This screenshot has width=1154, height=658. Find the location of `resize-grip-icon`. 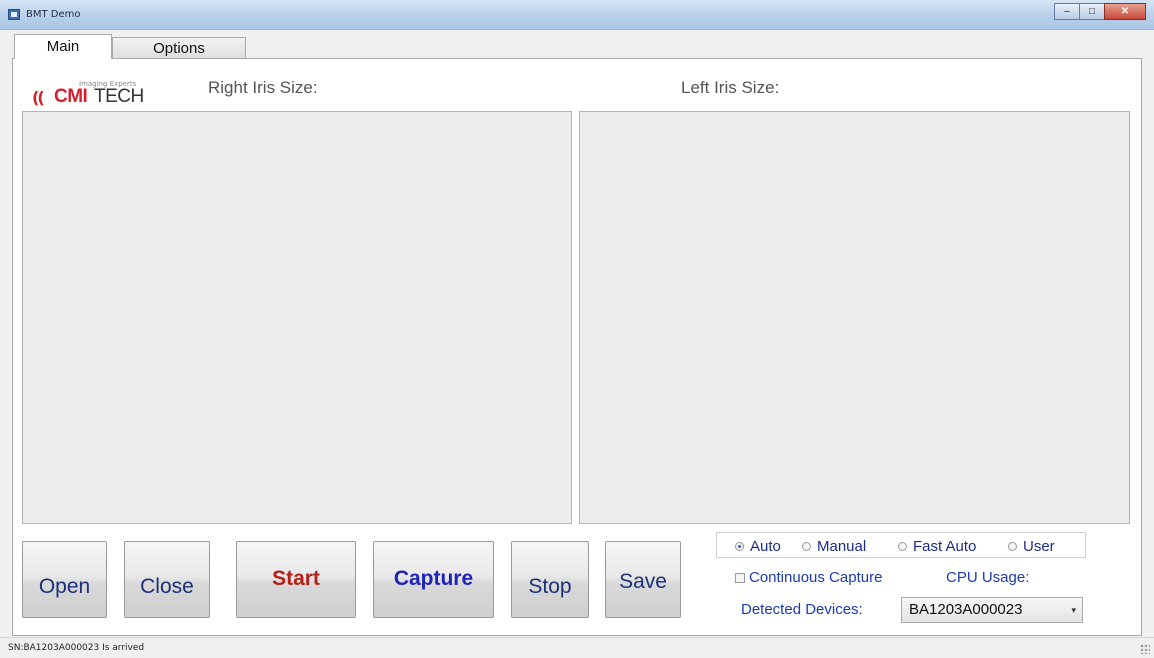

resize-grip-icon is located at coordinates (1145, 649).